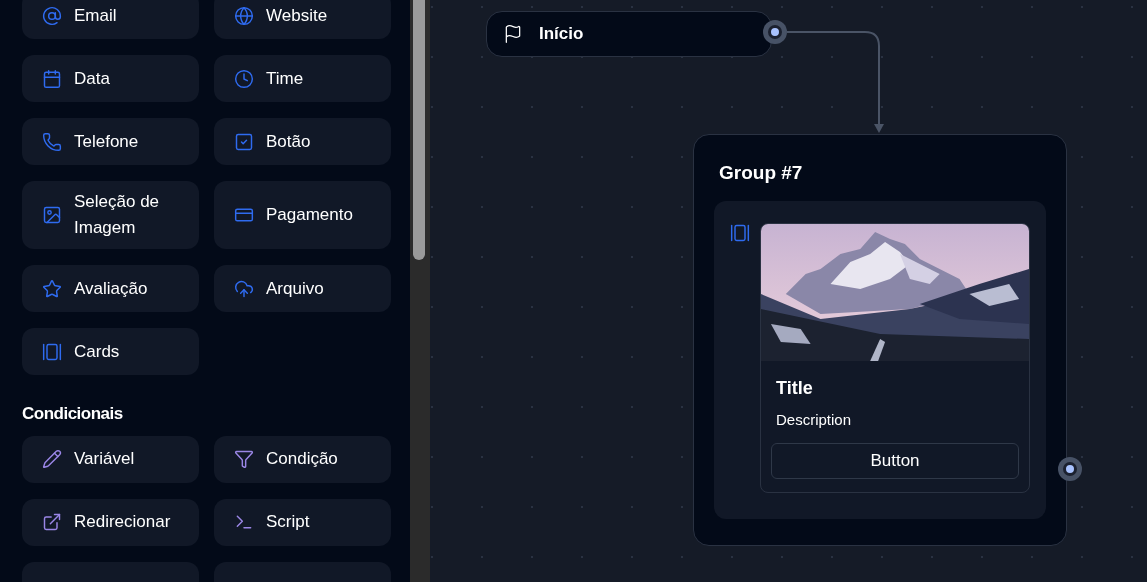  What do you see at coordinates (761, 172) in the screenshot?
I see `group-title: Group #7` at bounding box center [761, 172].